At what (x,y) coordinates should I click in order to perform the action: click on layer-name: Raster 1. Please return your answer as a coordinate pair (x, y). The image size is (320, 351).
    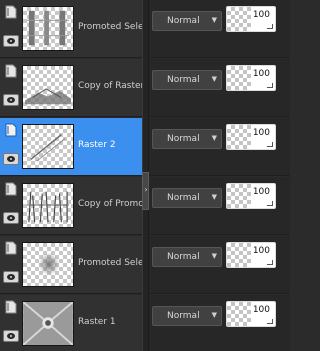
    Looking at the image, I should click on (110, 322).